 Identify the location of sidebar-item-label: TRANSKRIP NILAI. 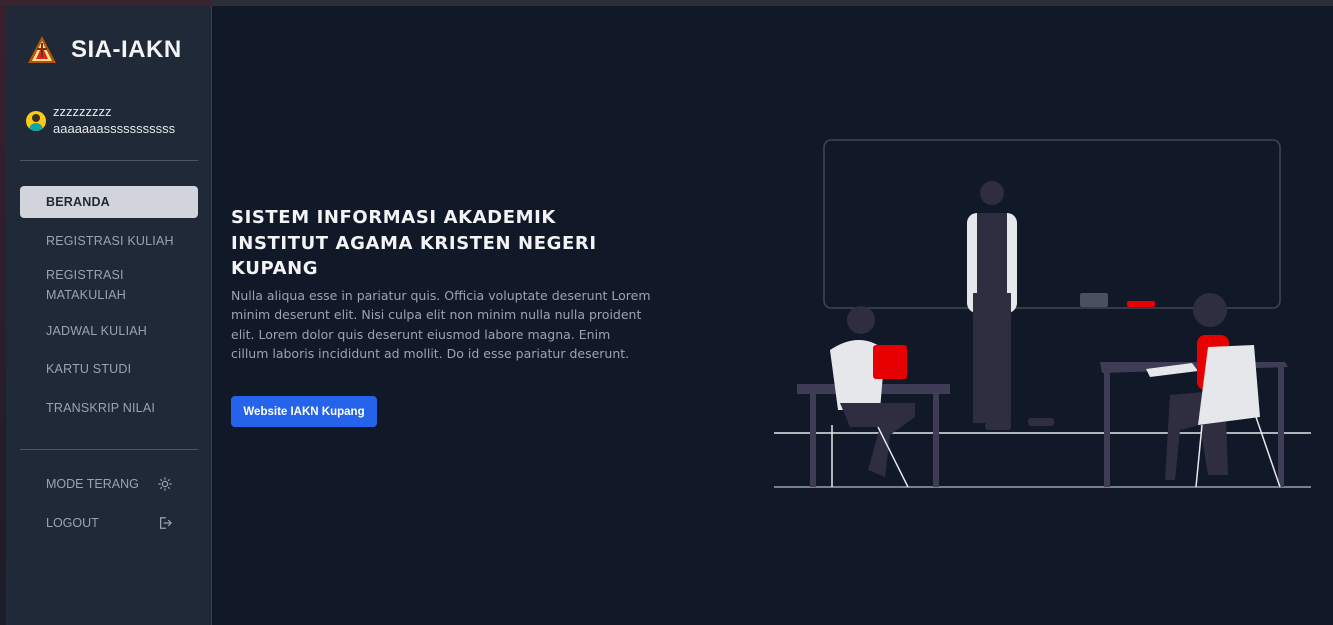
(101, 408).